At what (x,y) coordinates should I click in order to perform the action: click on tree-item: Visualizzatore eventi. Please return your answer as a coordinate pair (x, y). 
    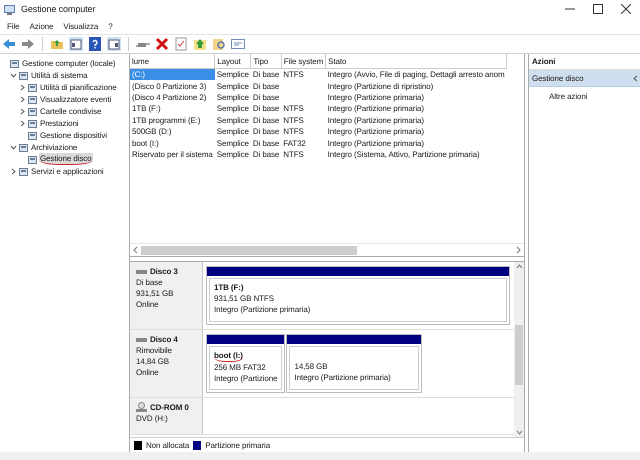
    Looking at the image, I should click on (75, 99).